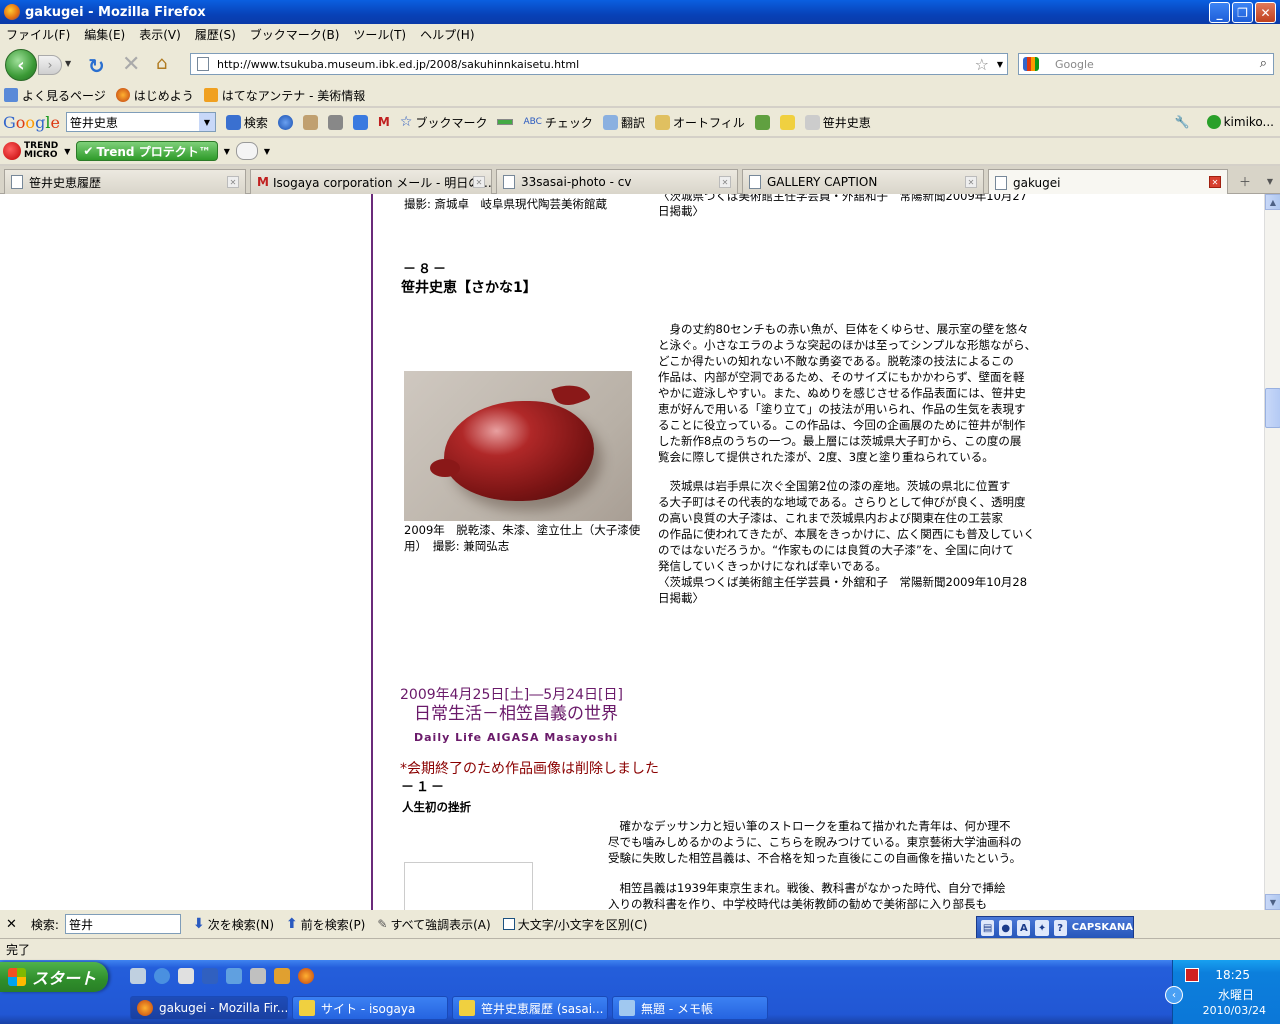 The image size is (1280, 1024). I want to click on send-to-button, so click(762, 122).